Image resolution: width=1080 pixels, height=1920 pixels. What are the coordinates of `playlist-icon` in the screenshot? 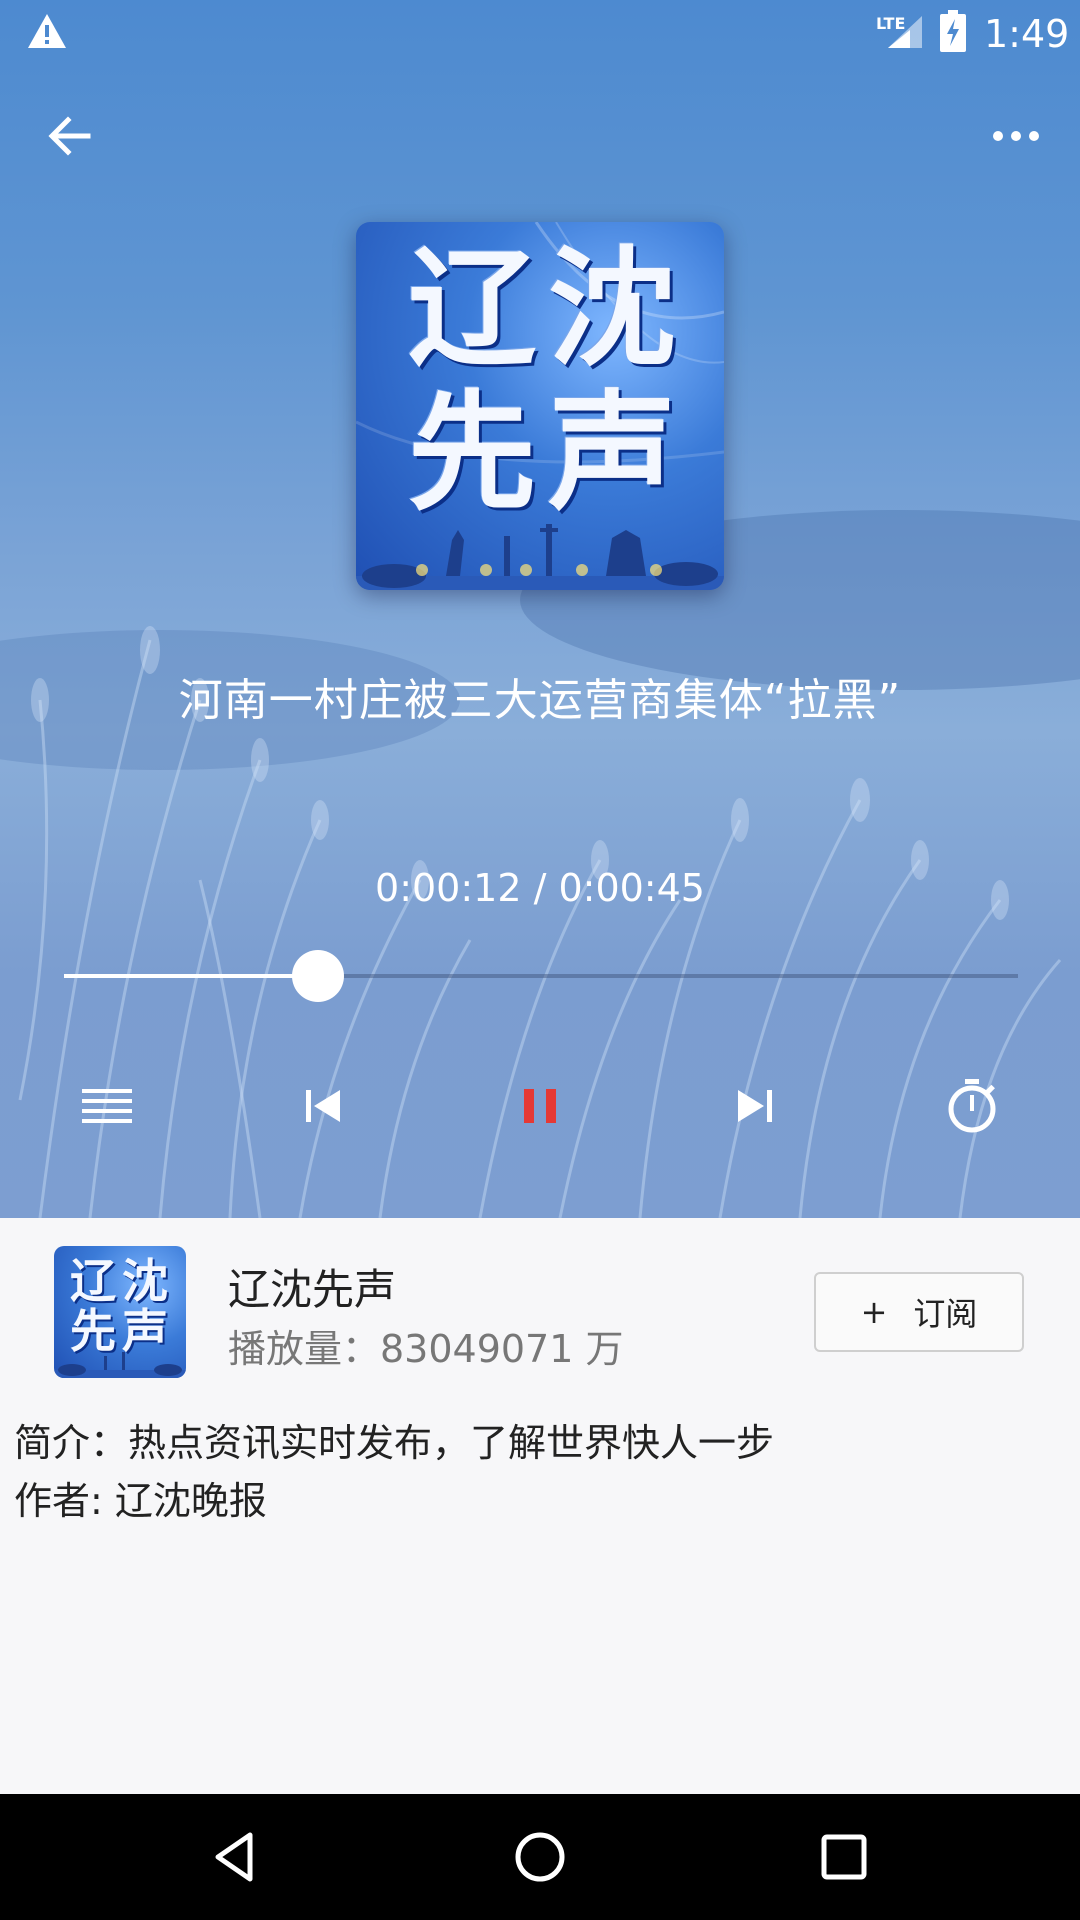 It's located at (107, 1106).